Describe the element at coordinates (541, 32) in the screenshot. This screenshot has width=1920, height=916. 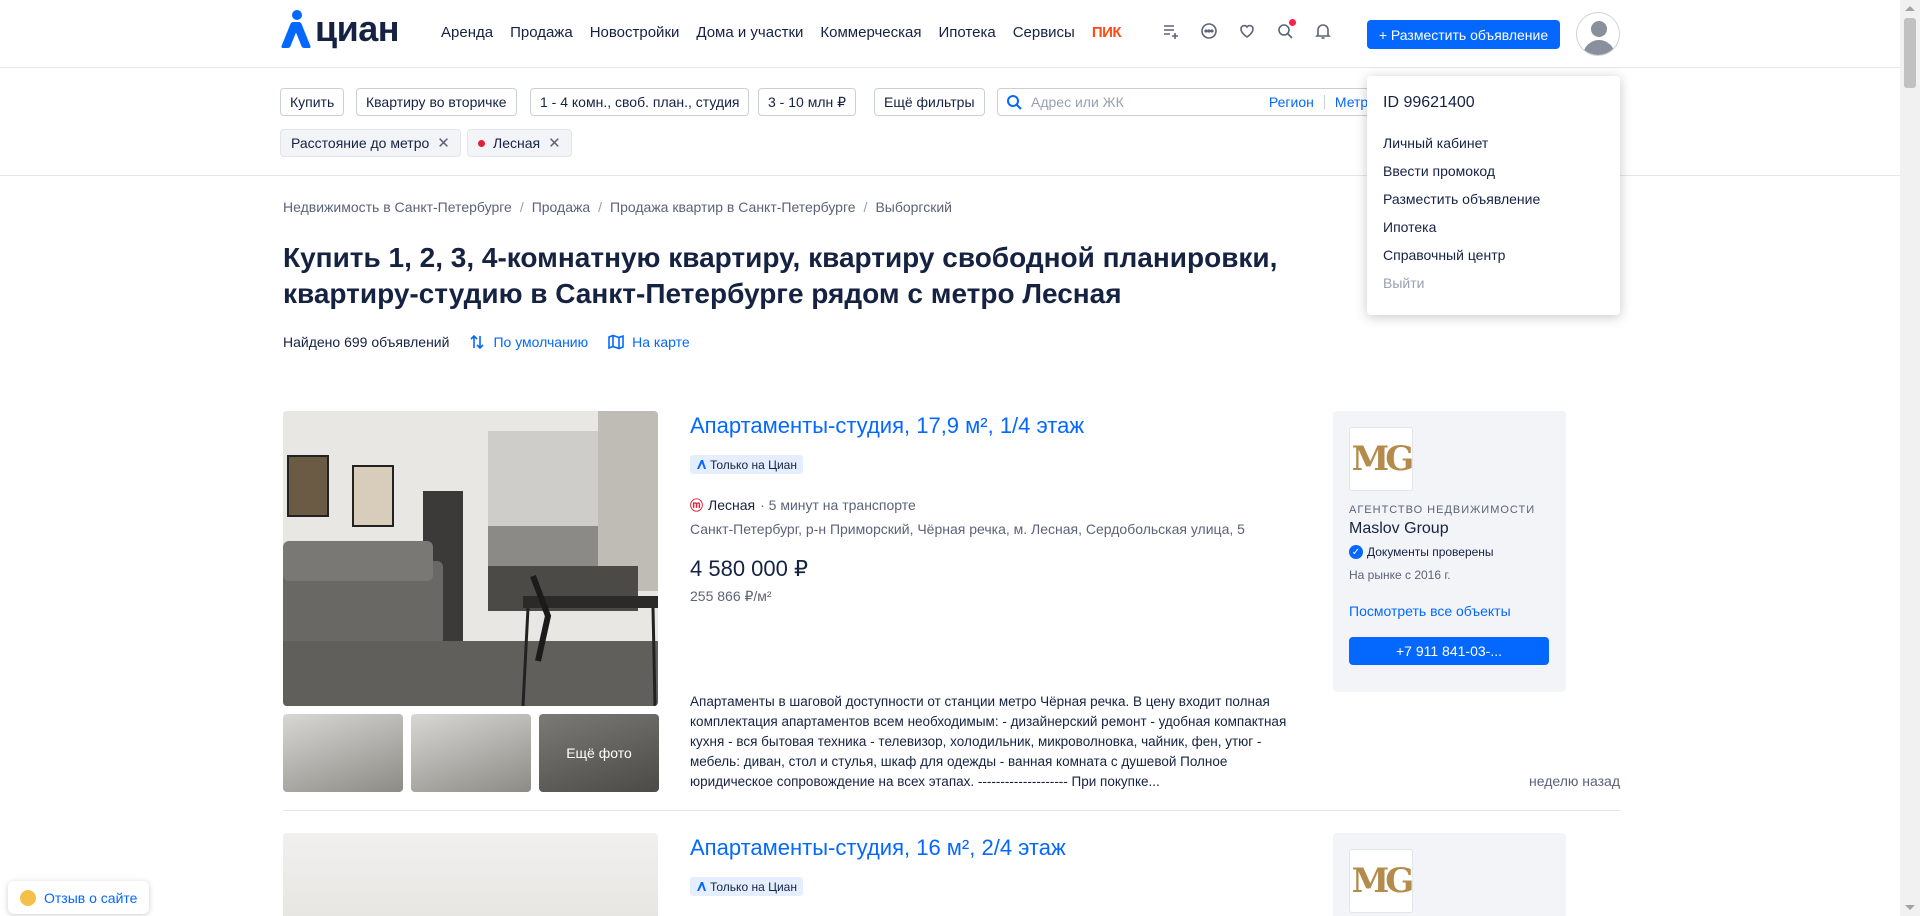
I see `nav-item-sale: Продажа` at that location.